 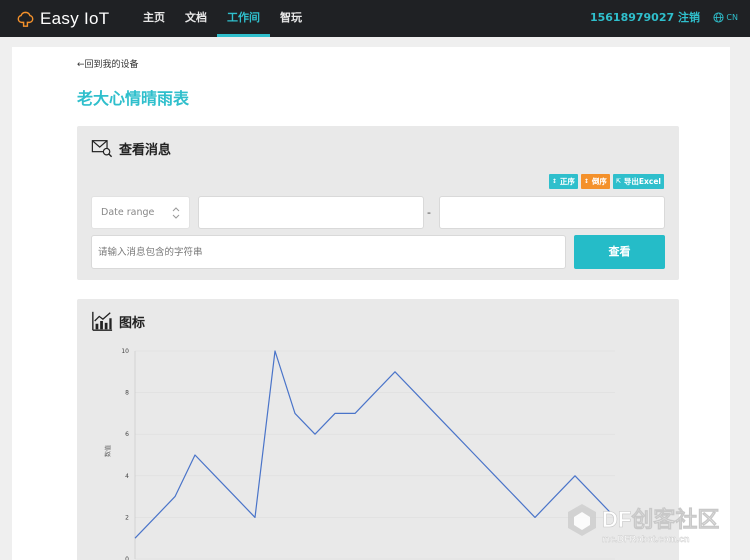 I want to click on sort-desc-label: 倒序, so click(x=599, y=181).